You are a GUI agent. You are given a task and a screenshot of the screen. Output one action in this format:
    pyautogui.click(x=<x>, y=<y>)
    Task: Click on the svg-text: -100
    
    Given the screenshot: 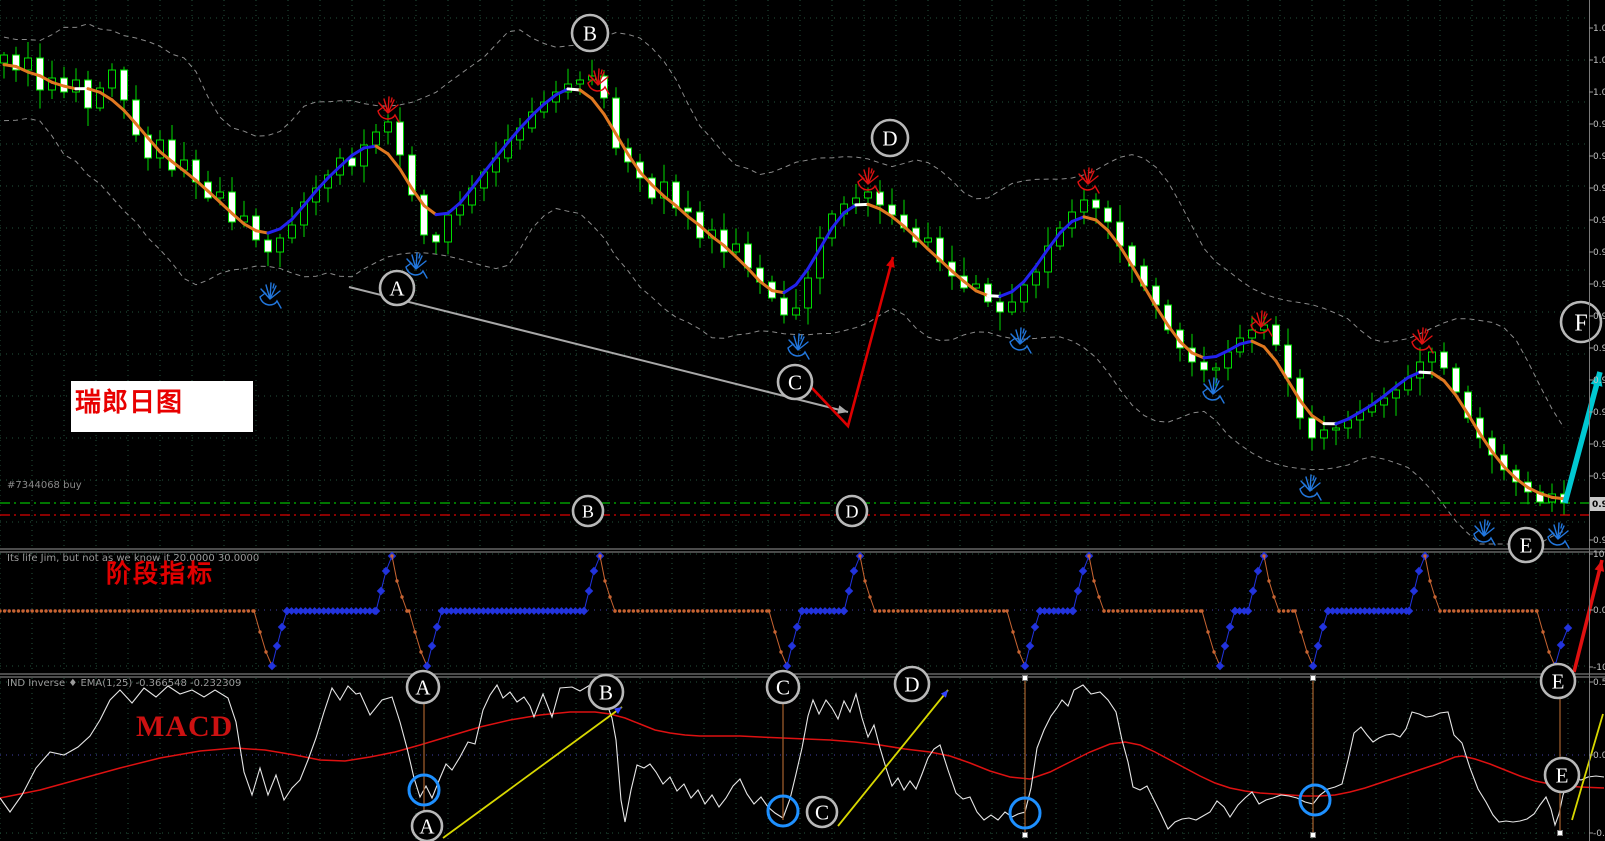 What is the action you would take?
    pyautogui.click(x=1599, y=668)
    